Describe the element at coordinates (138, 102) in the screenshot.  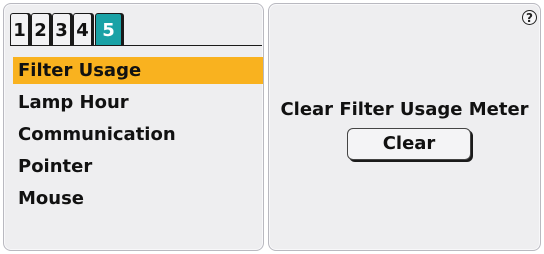
I see `menu-item-lamp-hour: Lamp Hour` at that location.